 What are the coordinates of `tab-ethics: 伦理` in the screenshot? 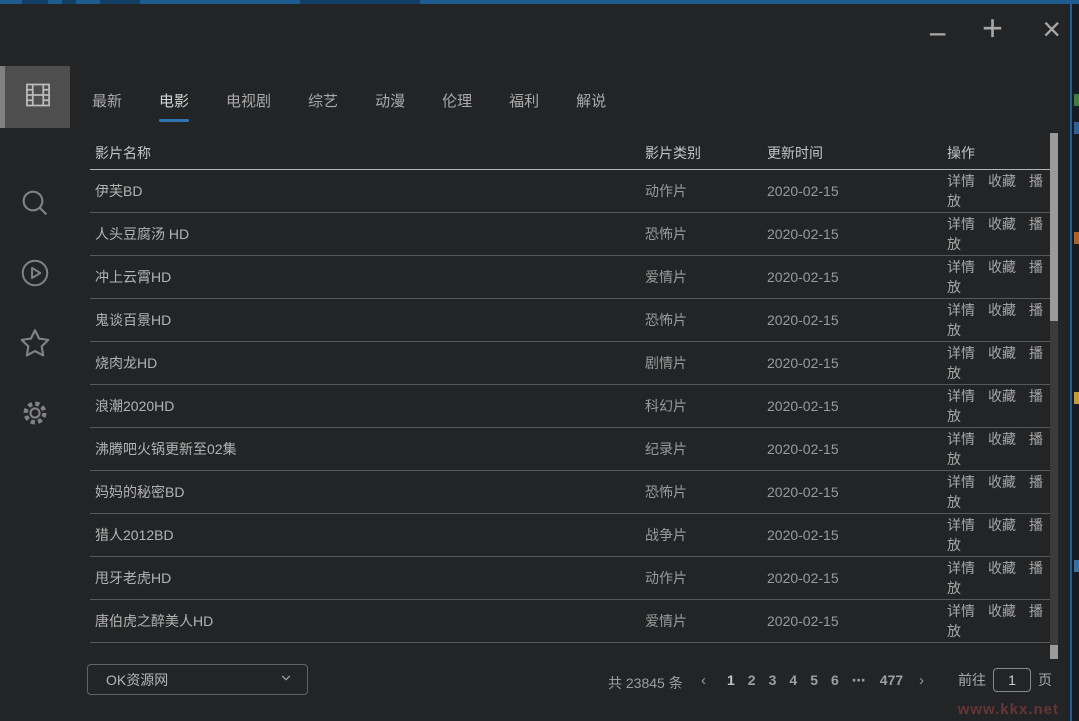 It's located at (457, 106).